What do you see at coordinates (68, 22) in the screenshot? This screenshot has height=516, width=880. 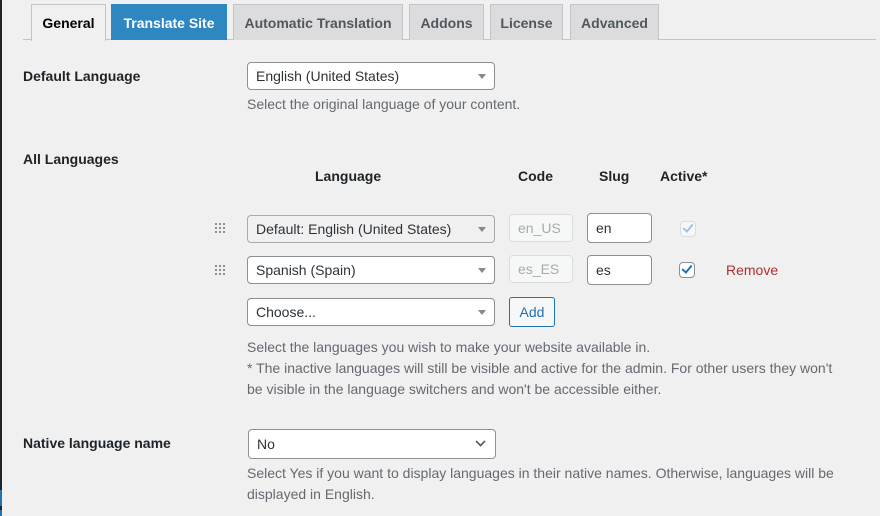 I see `tab-general: General` at bounding box center [68, 22].